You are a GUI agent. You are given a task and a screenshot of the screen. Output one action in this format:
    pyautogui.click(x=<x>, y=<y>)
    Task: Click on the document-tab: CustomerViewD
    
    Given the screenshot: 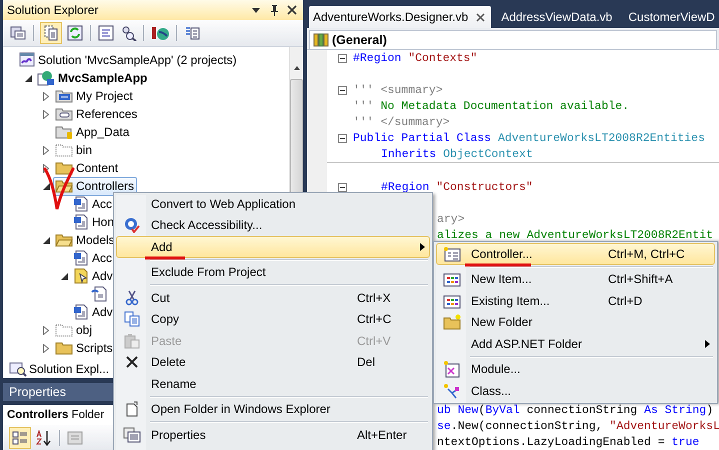 What is the action you would take?
    pyautogui.click(x=671, y=17)
    